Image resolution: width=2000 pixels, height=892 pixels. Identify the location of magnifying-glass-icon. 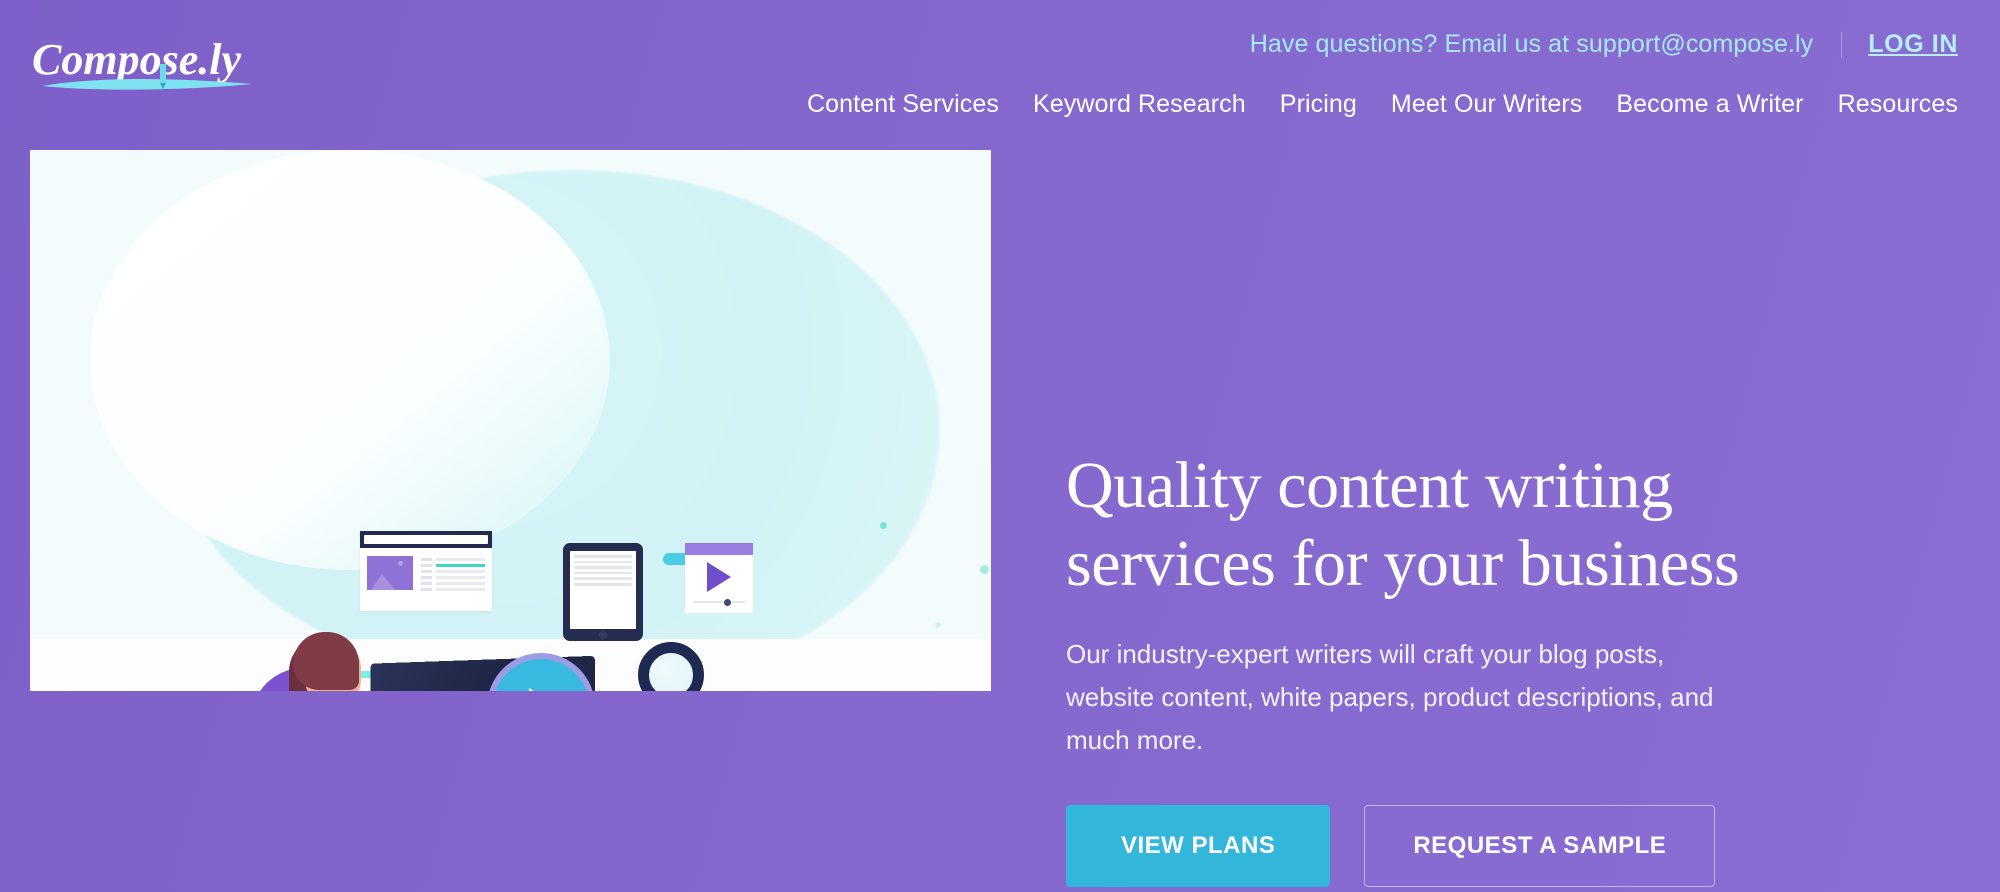
(671, 666).